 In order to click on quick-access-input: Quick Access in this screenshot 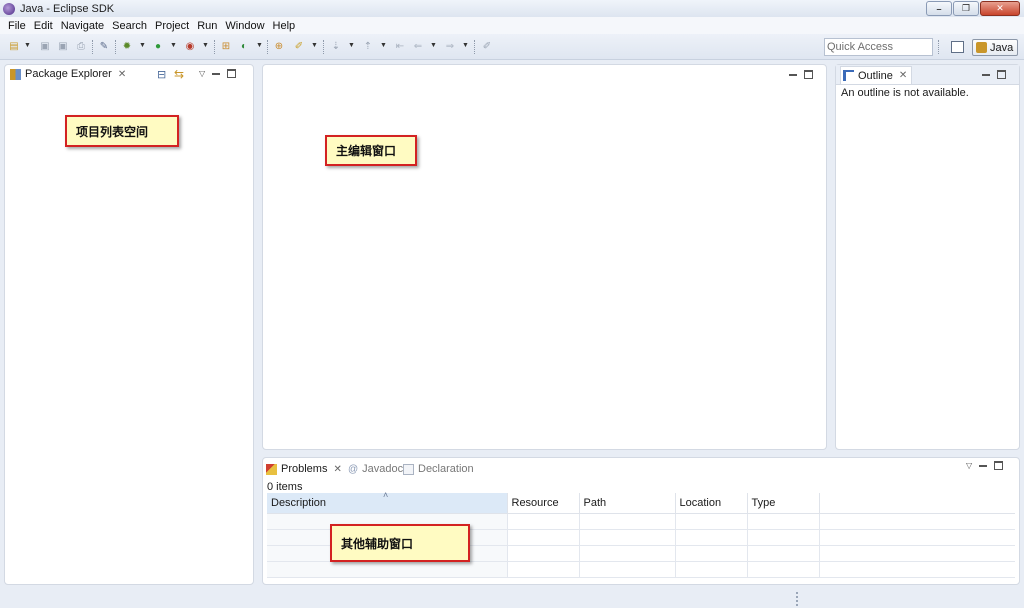, I will do `click(878, 47)`.